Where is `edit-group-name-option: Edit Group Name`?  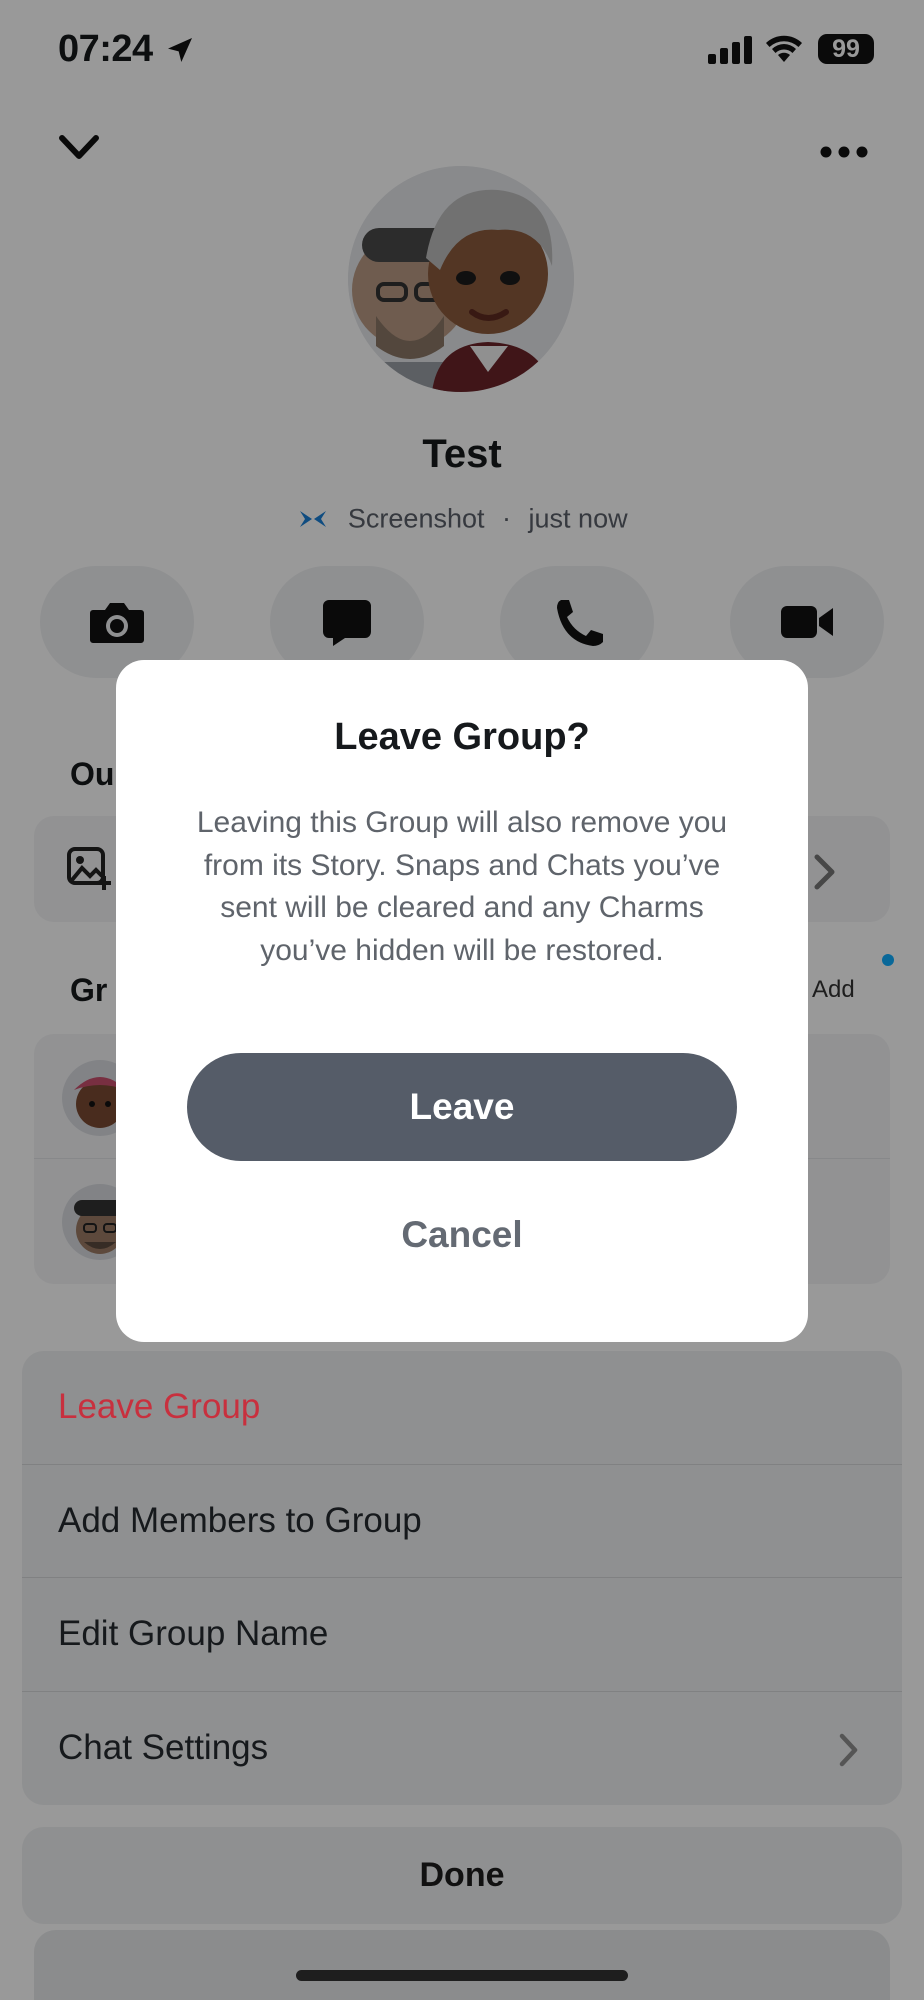
edit-group-name-option: Edit Group Name is located at coordinates (462, 1635).